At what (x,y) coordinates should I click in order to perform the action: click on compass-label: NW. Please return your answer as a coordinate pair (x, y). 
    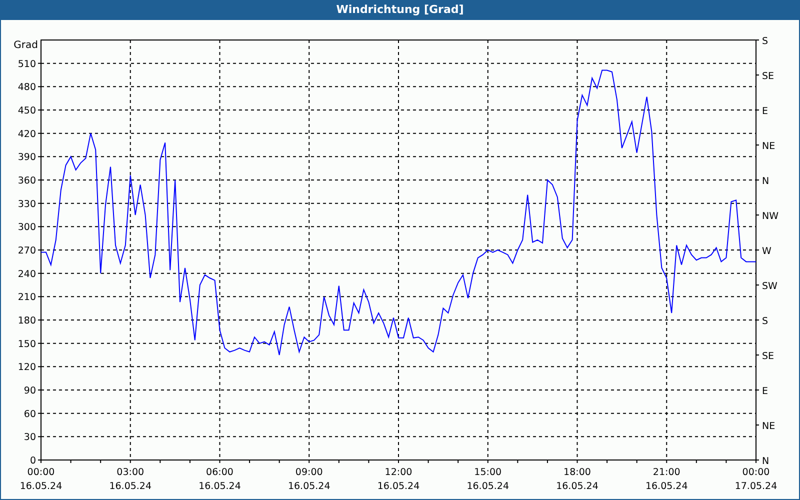
    Looking at the image, I should click on (770, 216).